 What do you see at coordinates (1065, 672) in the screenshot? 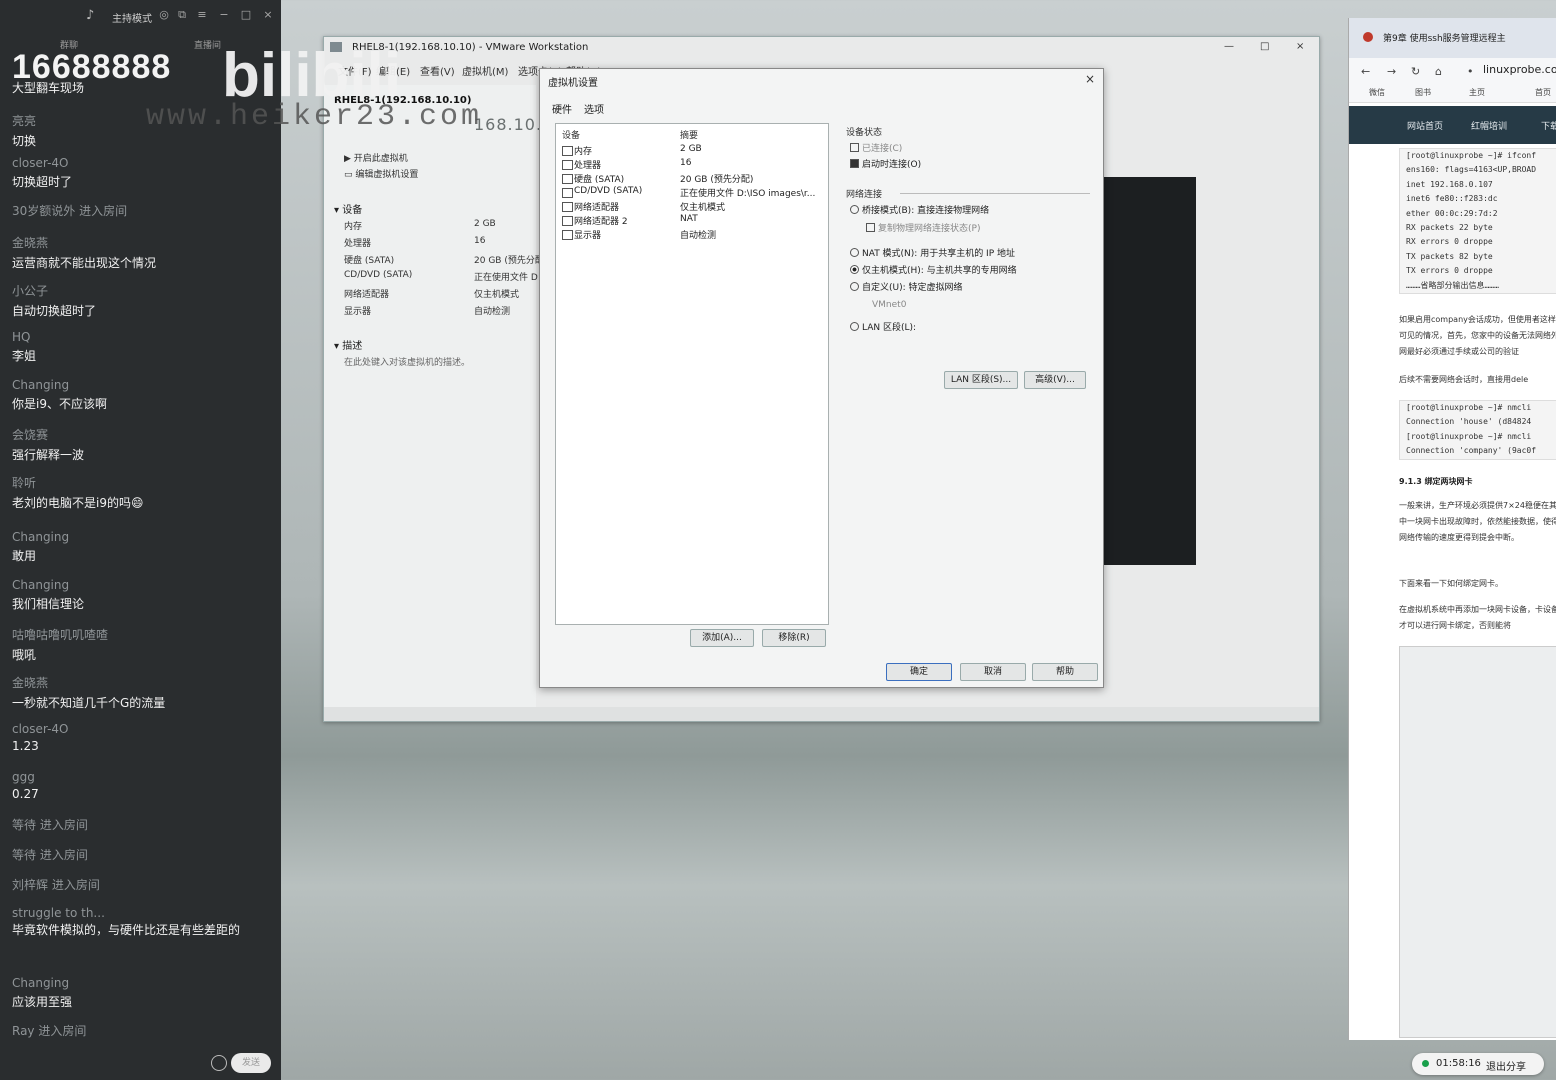
I see `help-button: 帮助` at bounding box center [1065, 672].